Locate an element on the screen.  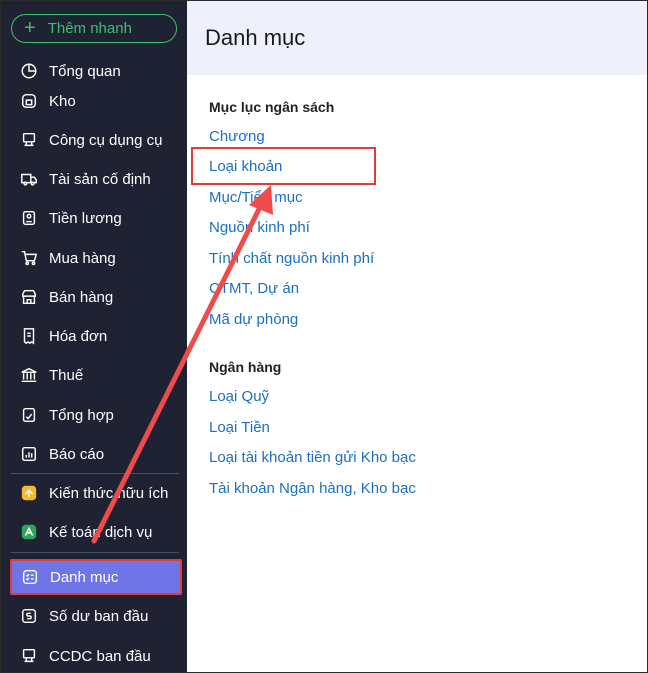
page-header: Danh mục is located at coordinates (417, 38).